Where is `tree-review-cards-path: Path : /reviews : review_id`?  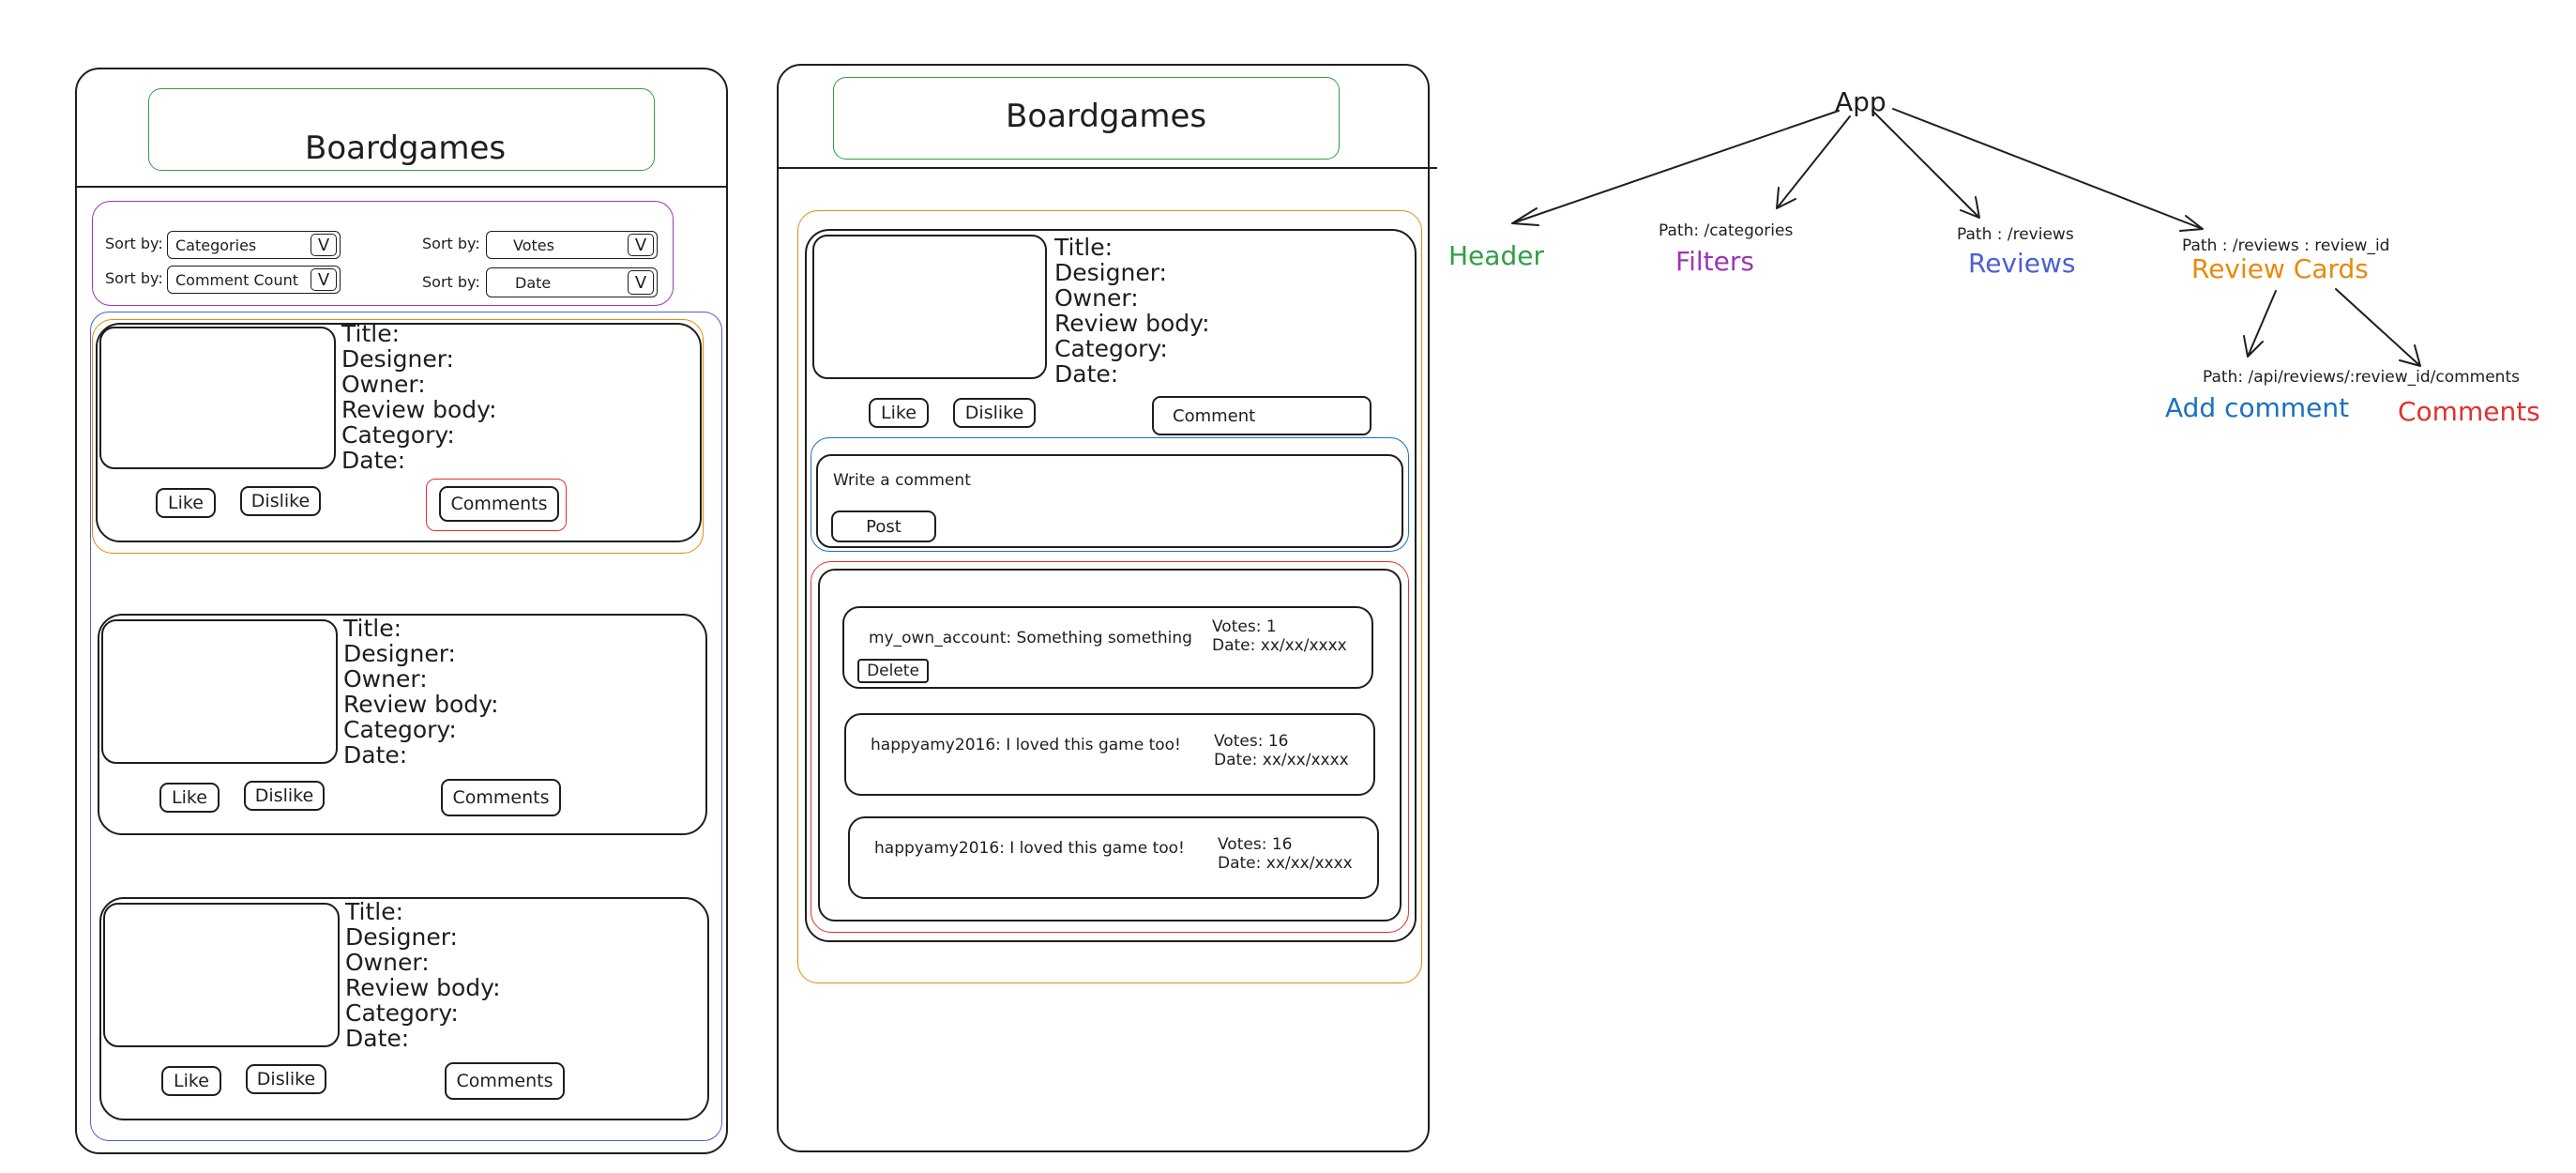 tree-review-cards-path: Path : /reviews : review_id is located at coordinates (2286, 246).